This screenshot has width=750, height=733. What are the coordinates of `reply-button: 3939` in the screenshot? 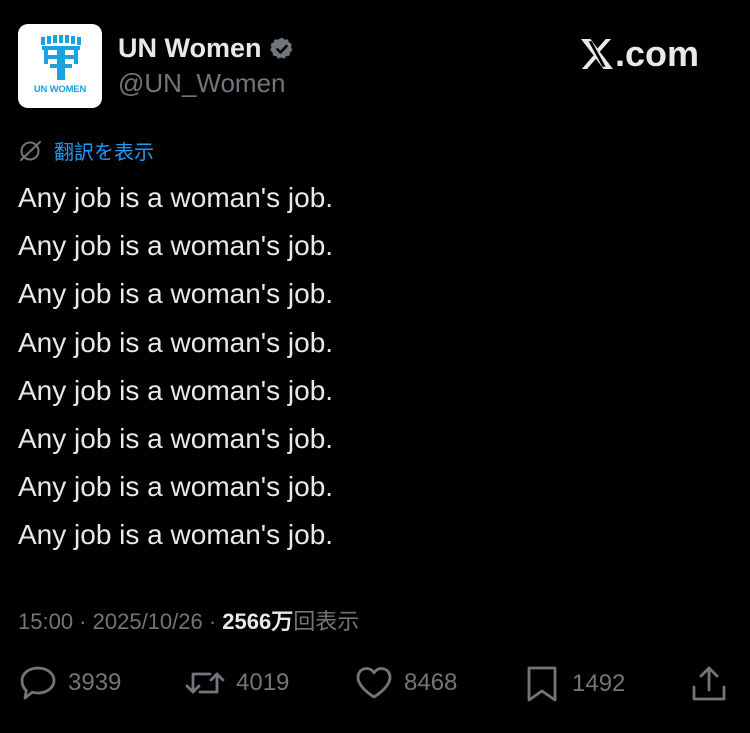 It's located at (69, 683).